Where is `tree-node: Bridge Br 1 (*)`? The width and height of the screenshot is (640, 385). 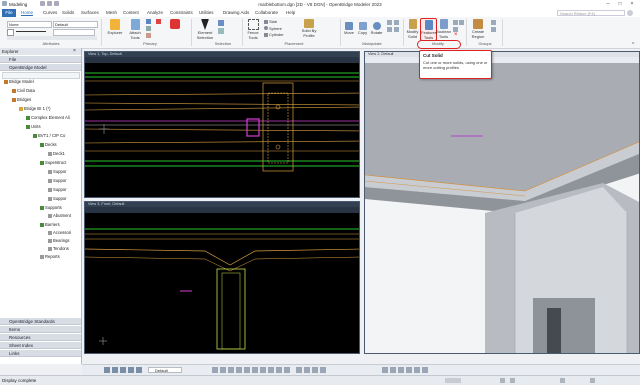
tree-node: Bridge Br 1 (*) is located at coordinates (35, 108).